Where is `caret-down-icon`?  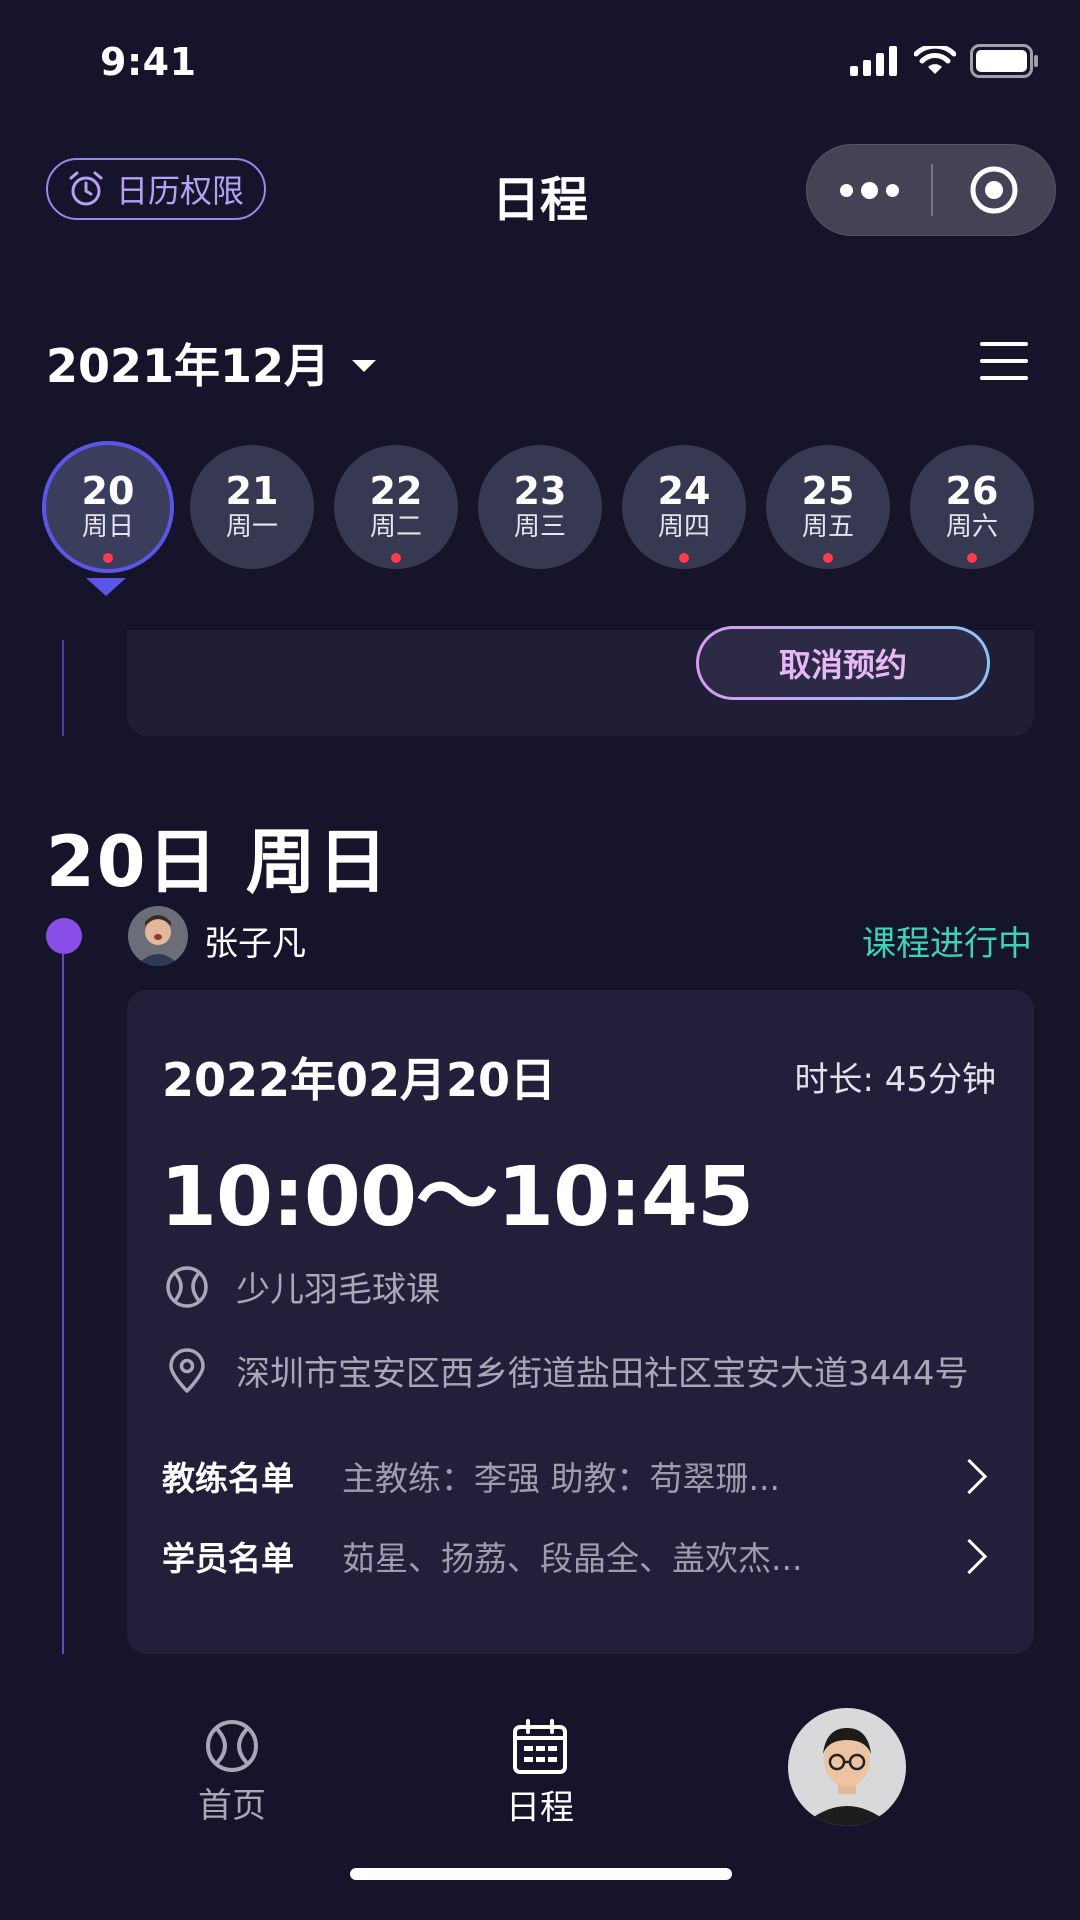 caret-down-icon is located at coordinates (364, 366).